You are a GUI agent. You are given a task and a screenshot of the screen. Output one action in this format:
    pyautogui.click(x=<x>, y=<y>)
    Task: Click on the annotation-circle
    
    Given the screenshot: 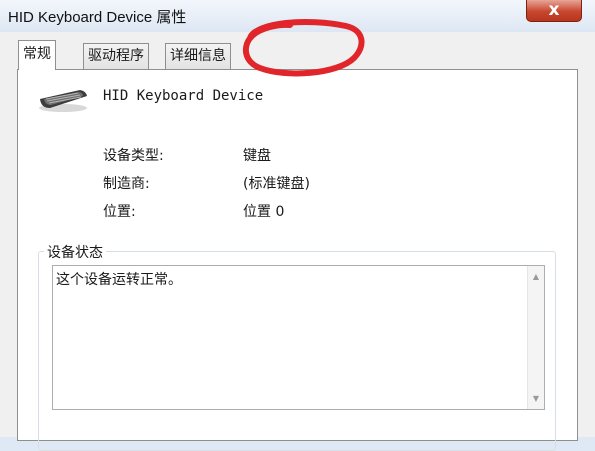 What is the action you would take?
    pyautogui.click(x=303, y=48)
    